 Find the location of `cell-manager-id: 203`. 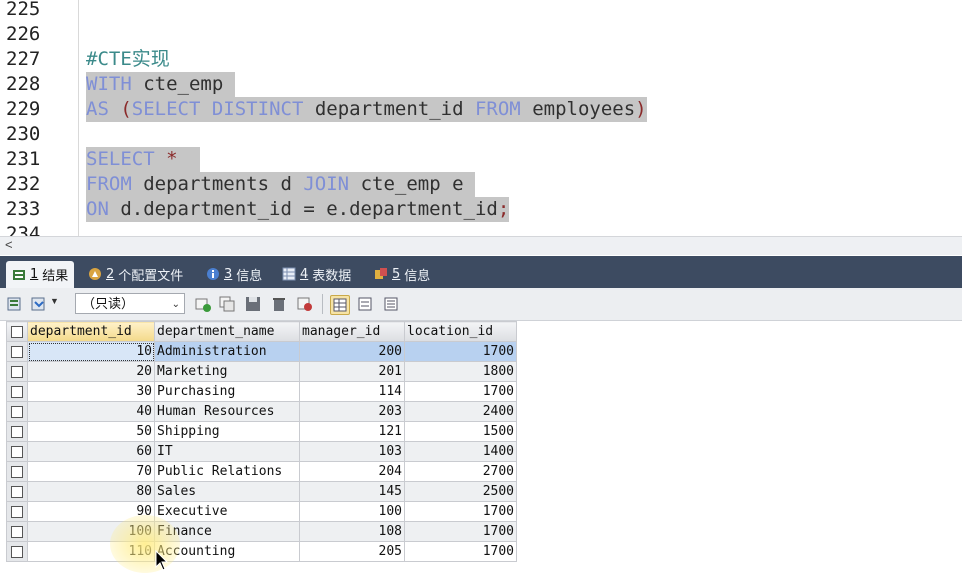

cell-manager-id: 203 is located at coordinates (352, 411).